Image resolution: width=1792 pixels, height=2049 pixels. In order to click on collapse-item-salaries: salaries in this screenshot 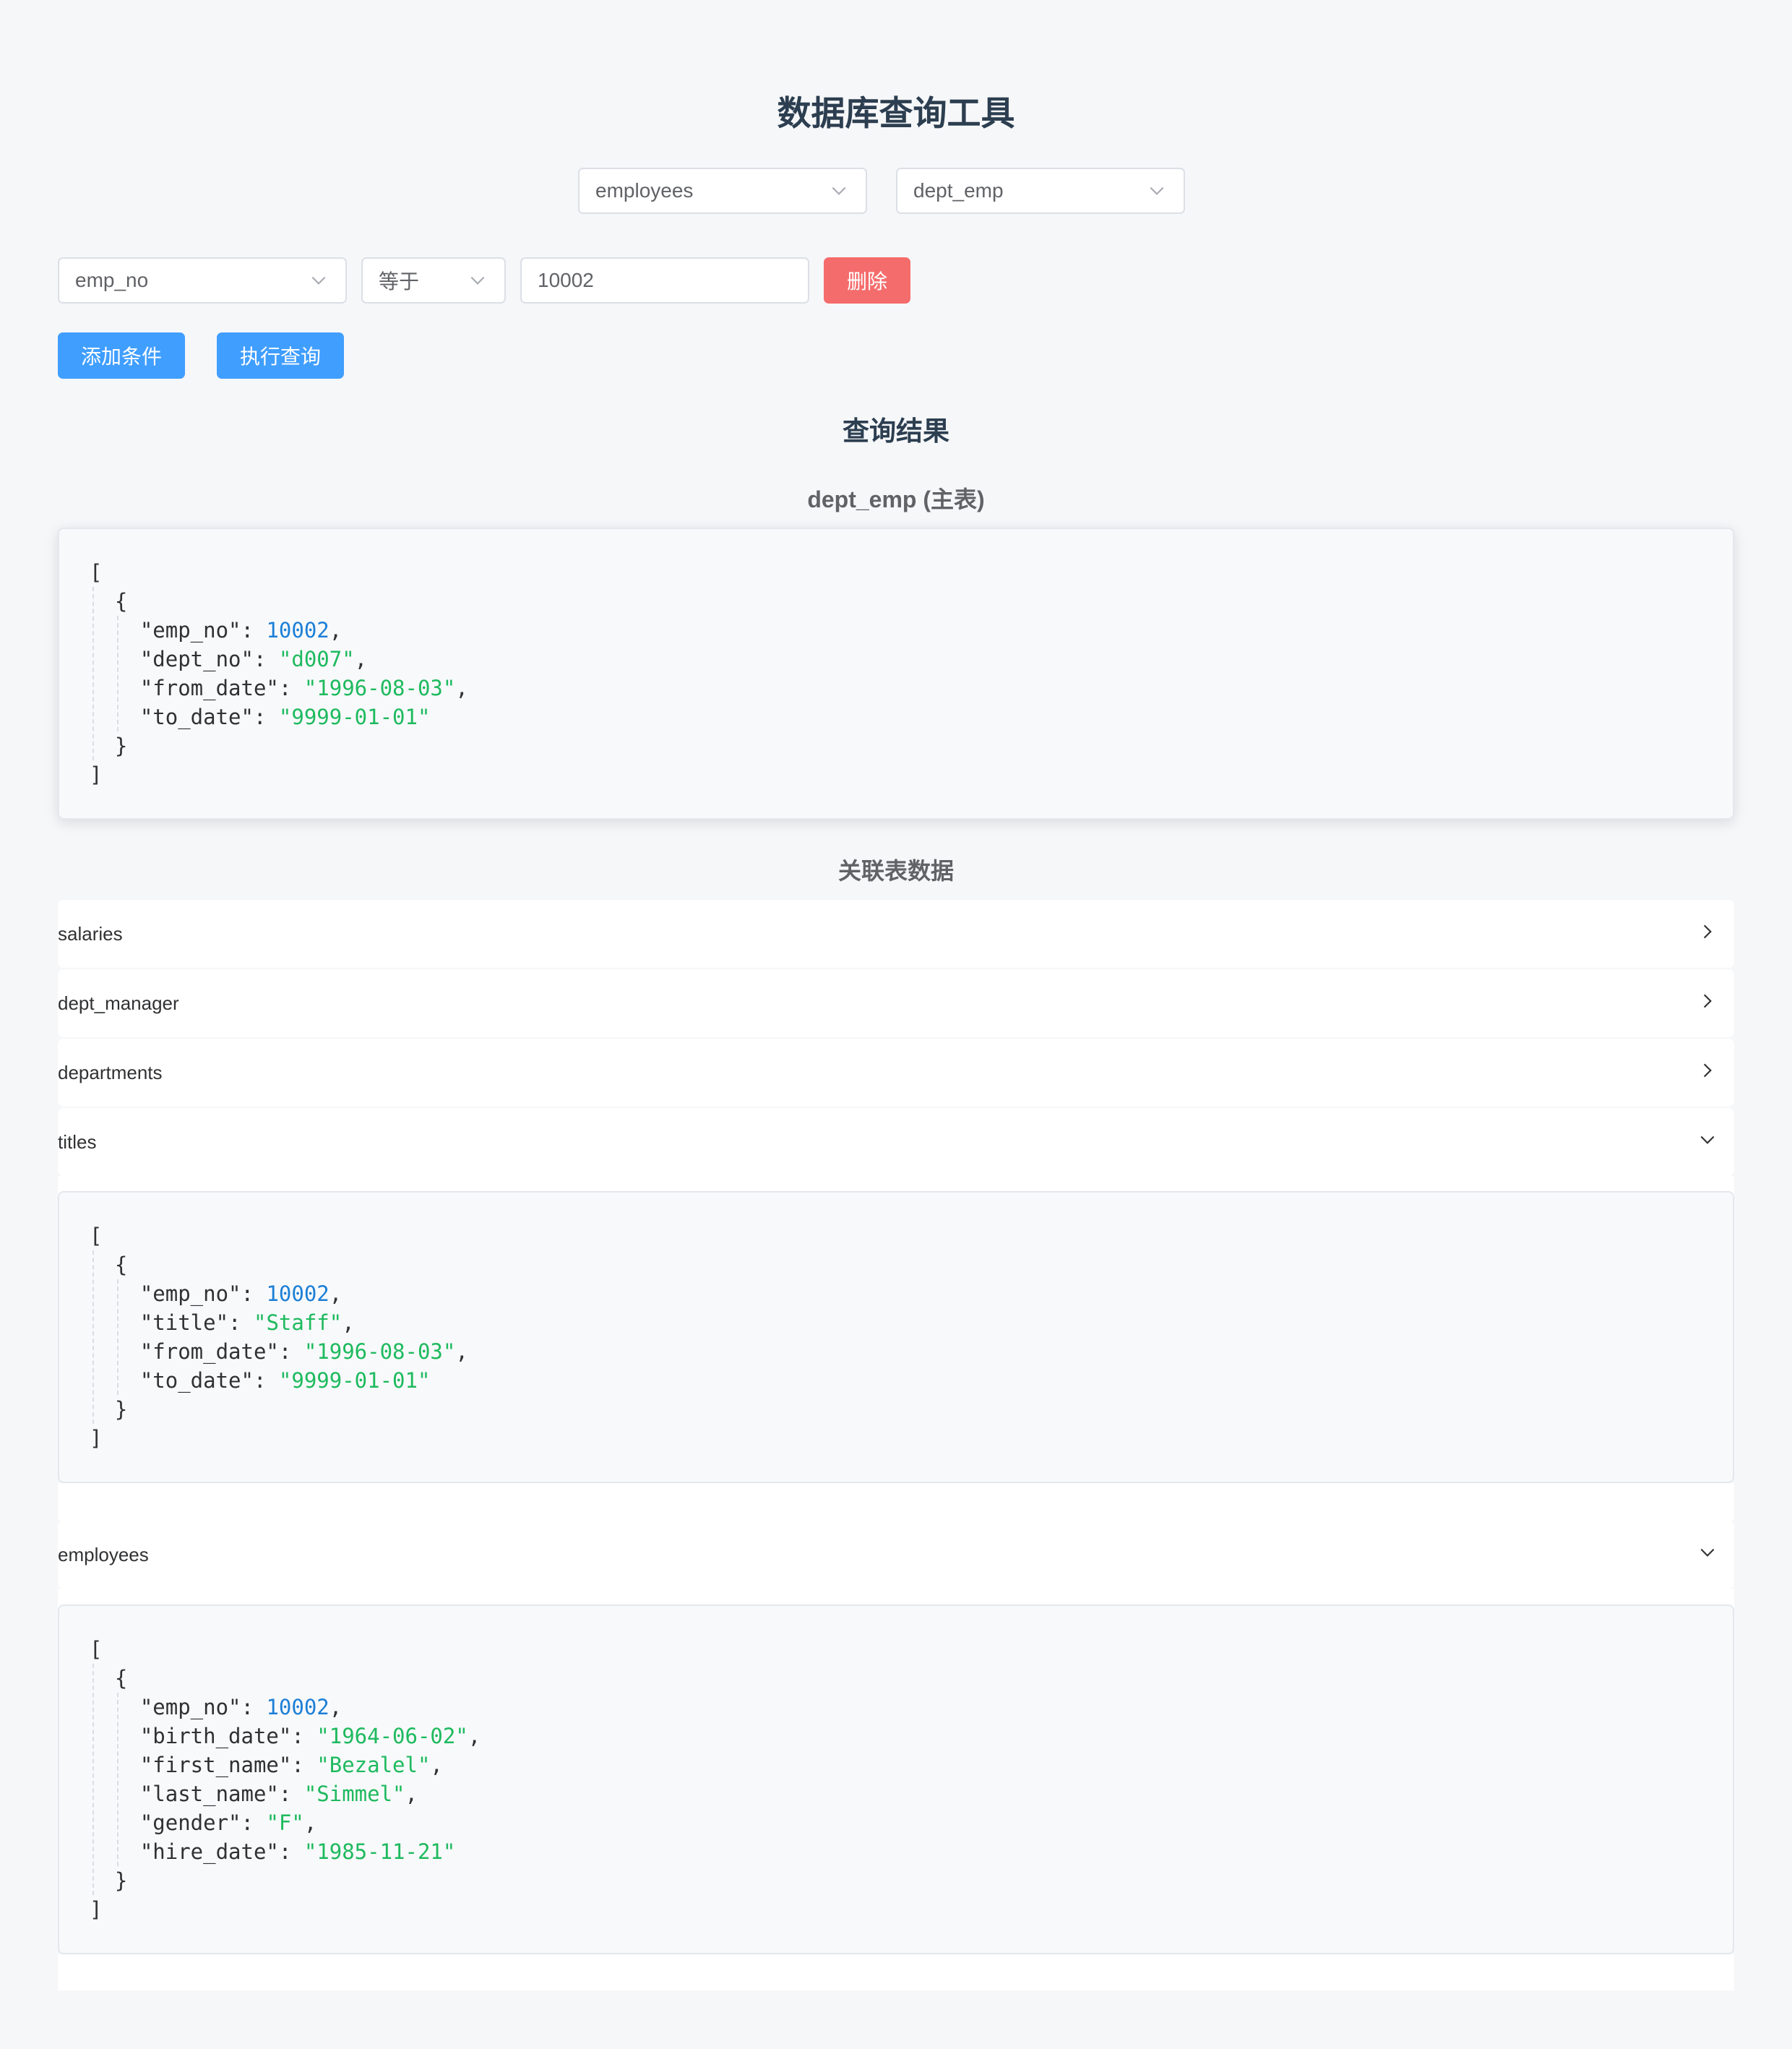, I will do `click(896, 934)`.